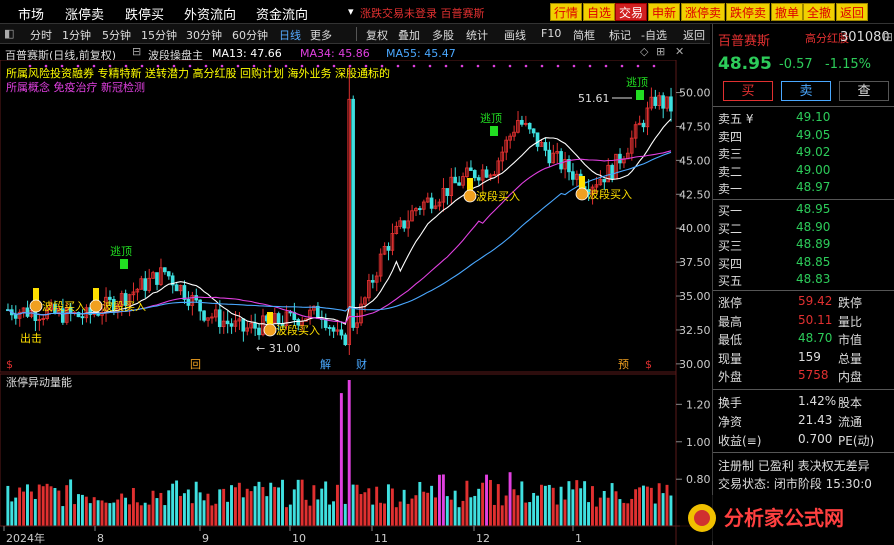 This screenshot has height=545, width=894. Describe the element at coordinates (351, 11) in the screenshot. I see `chevron-down-icon: ▾` at that location.